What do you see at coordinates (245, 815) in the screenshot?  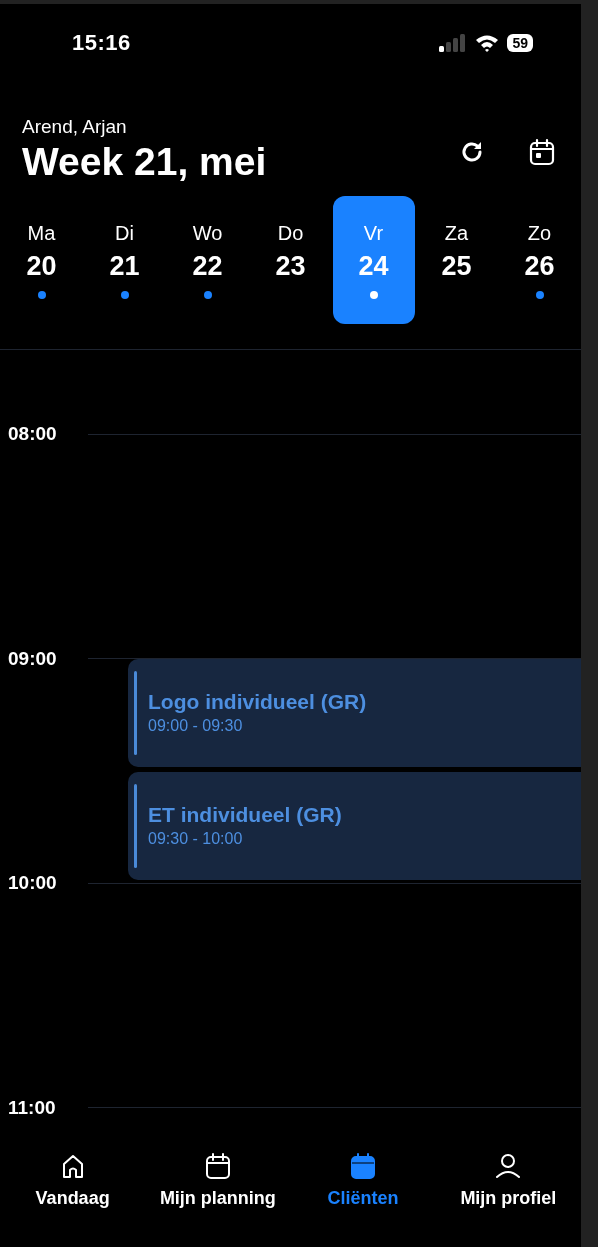 I see `appointment-title: ET individueel (GR)` at bounding box center [245, 815].